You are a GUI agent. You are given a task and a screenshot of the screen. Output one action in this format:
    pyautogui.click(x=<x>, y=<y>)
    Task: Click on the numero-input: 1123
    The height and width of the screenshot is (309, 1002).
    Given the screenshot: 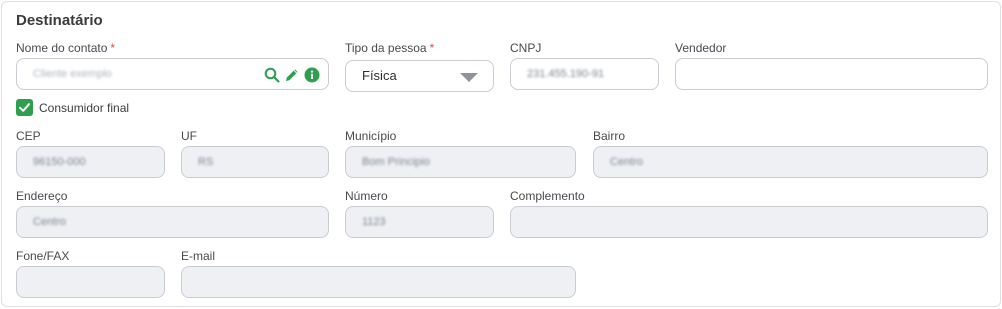 What is the action you would take?
    pyautogui.click(x=419, y=222)
    